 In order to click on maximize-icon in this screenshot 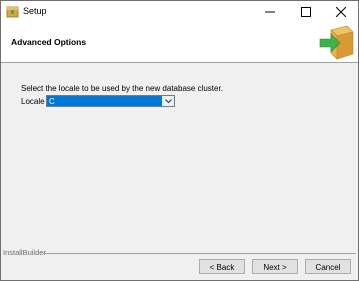, I will do `click(306, 12)`.